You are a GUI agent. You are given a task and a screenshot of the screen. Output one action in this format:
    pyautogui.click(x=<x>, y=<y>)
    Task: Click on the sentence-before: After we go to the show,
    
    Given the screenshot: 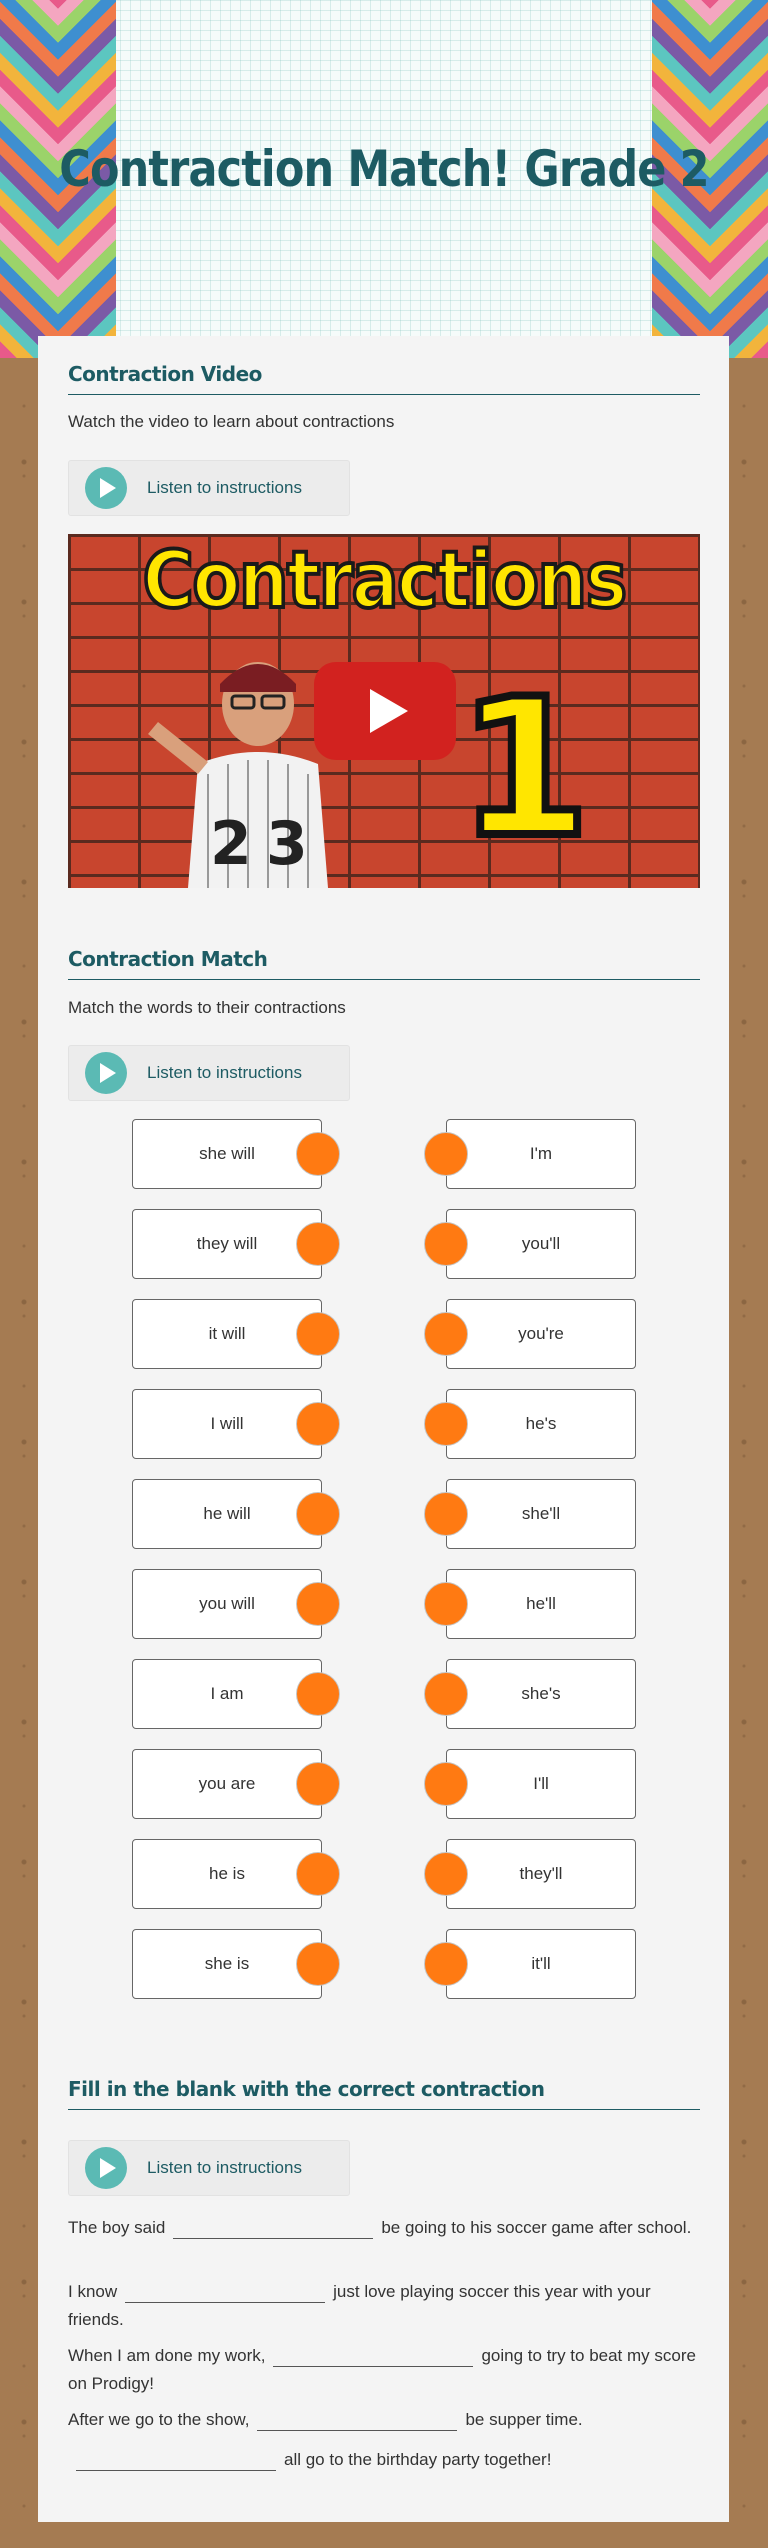 What is the action you would take?
    pyautogui.click(x=159, y=2419)
    